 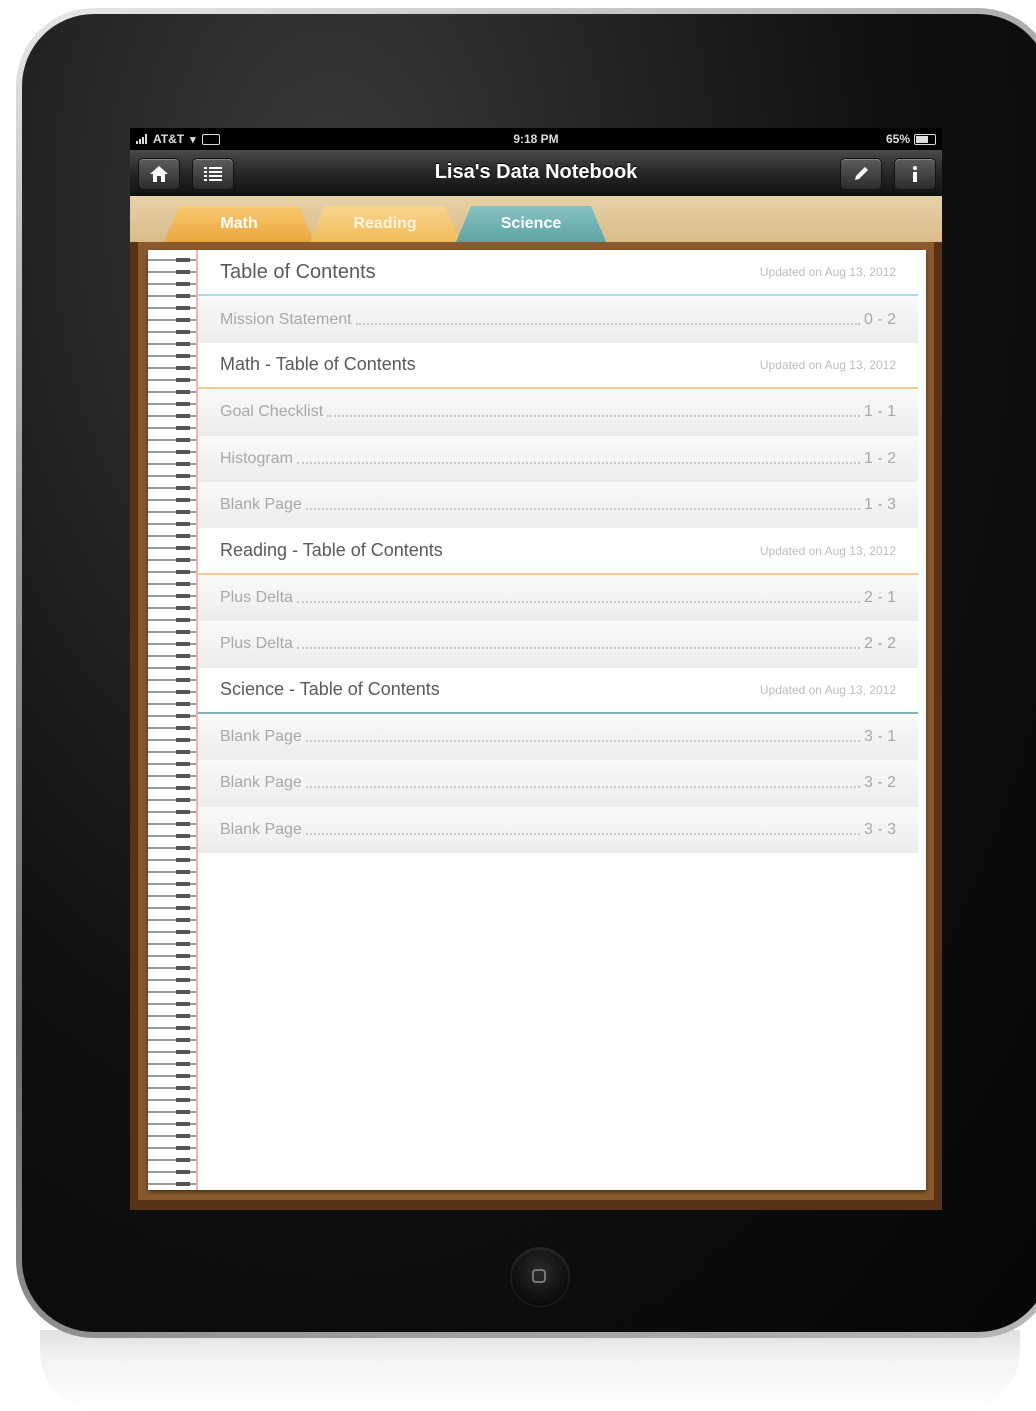 I want to click on tab-reading: Reading, so click(x=385, y=224).